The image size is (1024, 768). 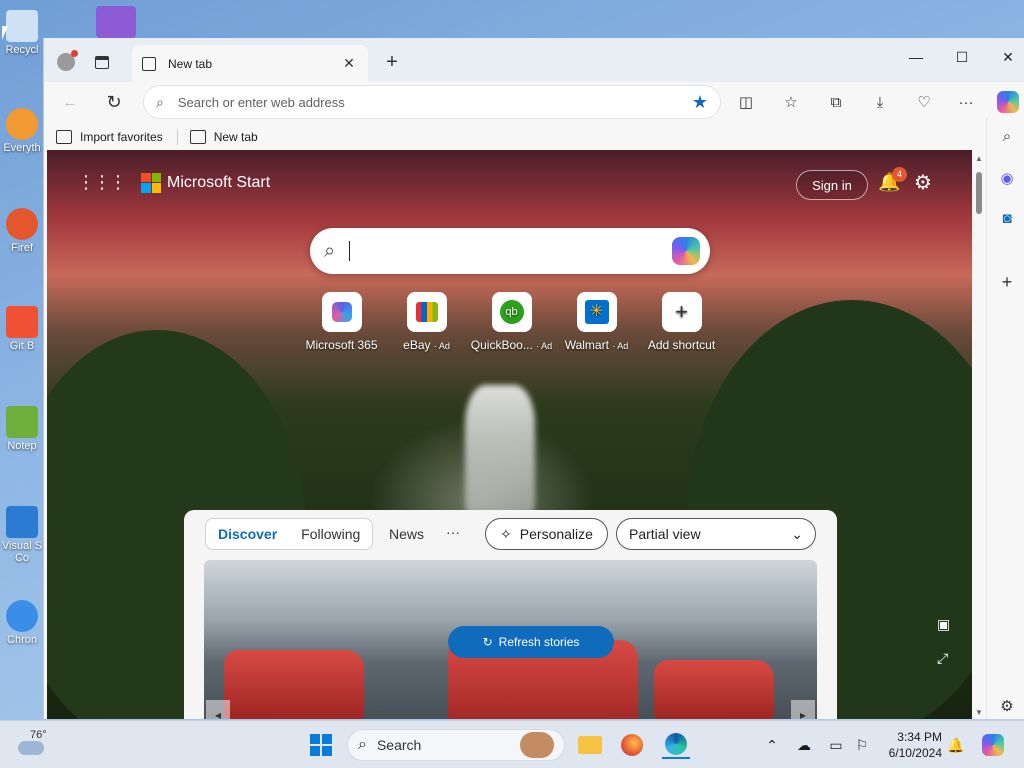 What do you see at coordinates (942, 658) in the screenshot?
I see `expand-icon: ⤢` at bounding box center [942, 658].